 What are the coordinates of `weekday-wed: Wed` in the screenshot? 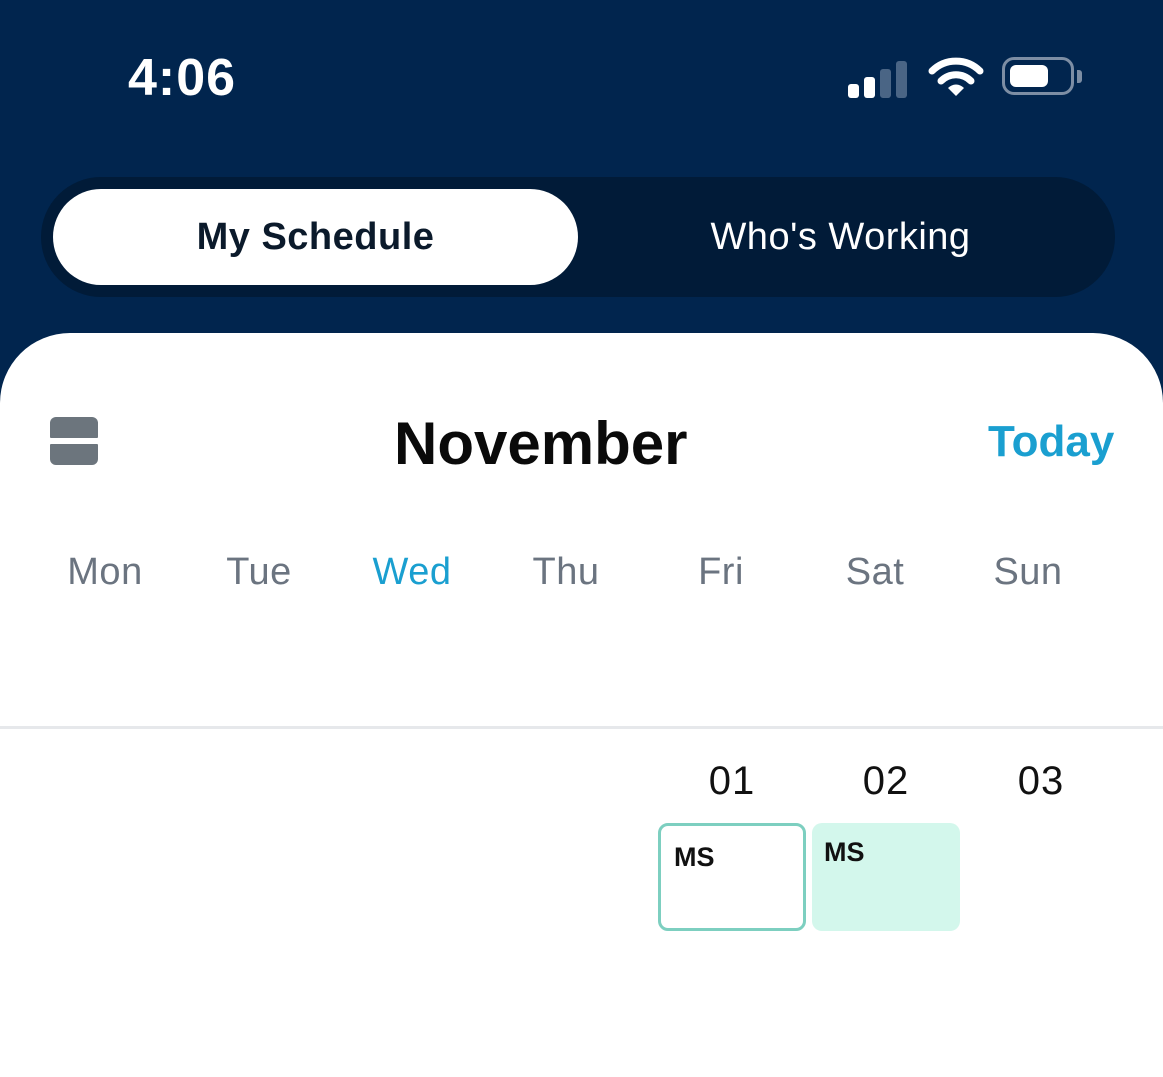 It's located at (412, 572).